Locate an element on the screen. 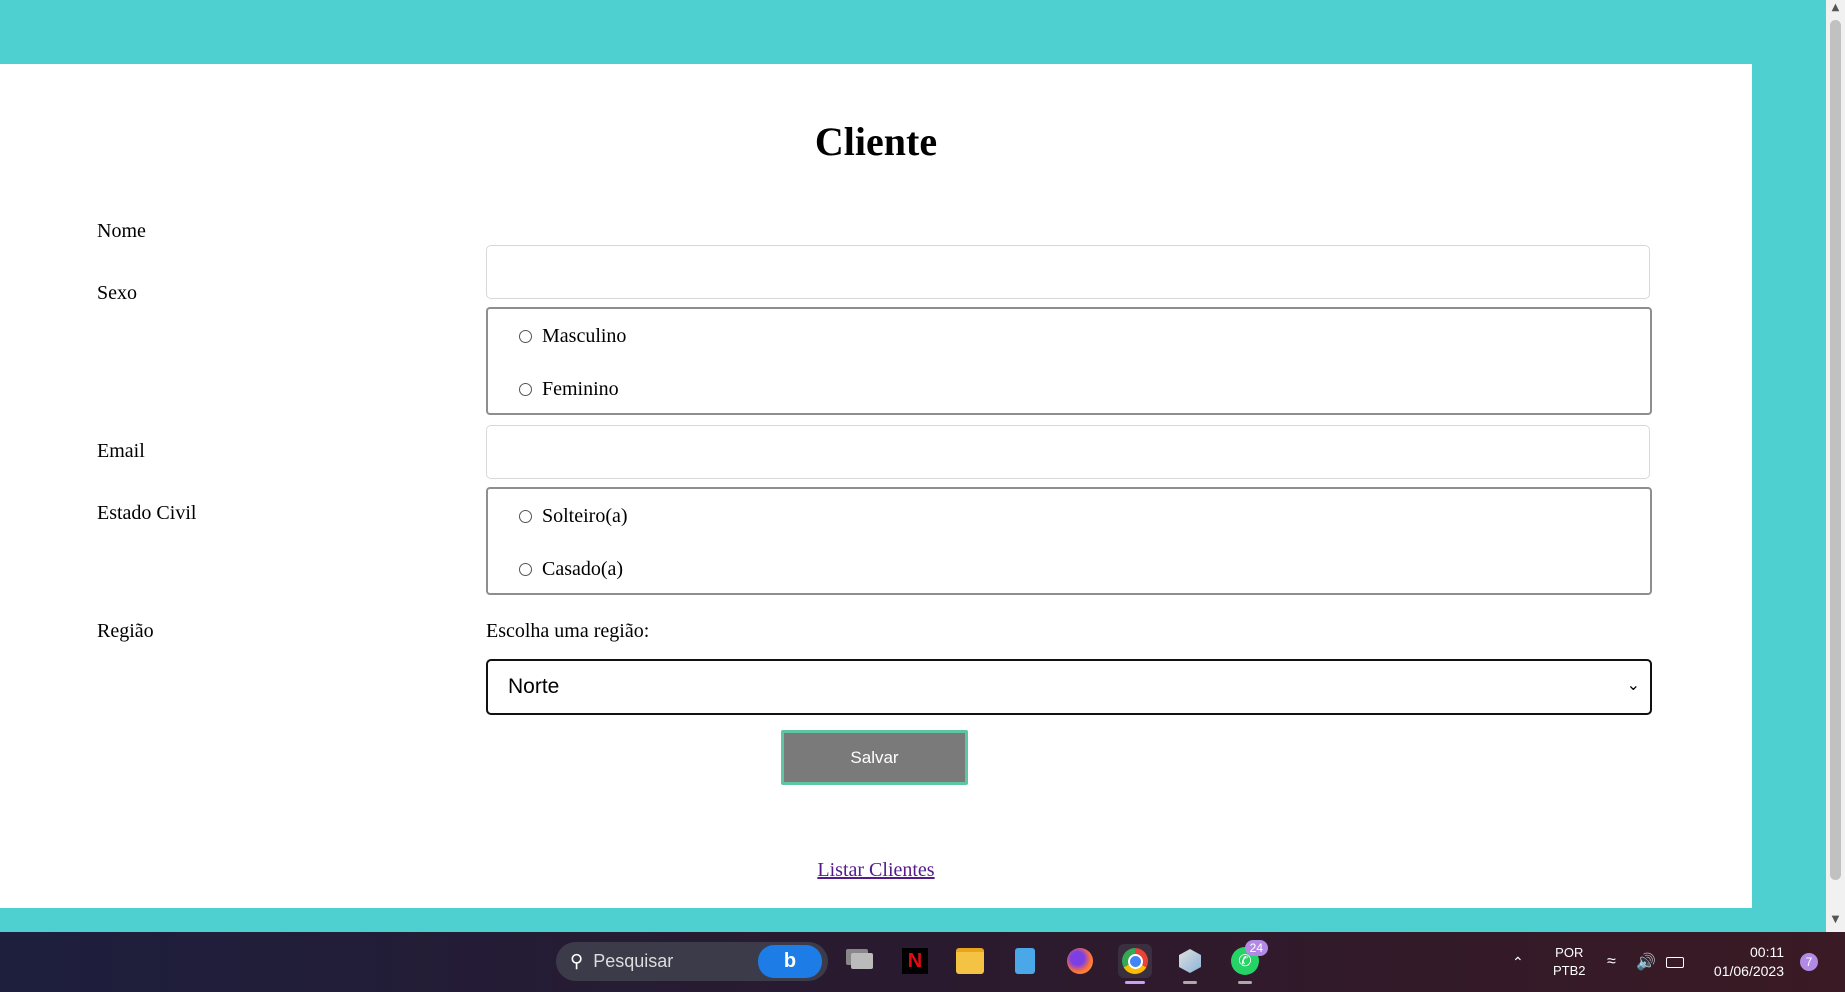 This screenshot has height=992, width=1845. notification-count: 7 is located at coordinates (1809, 962).